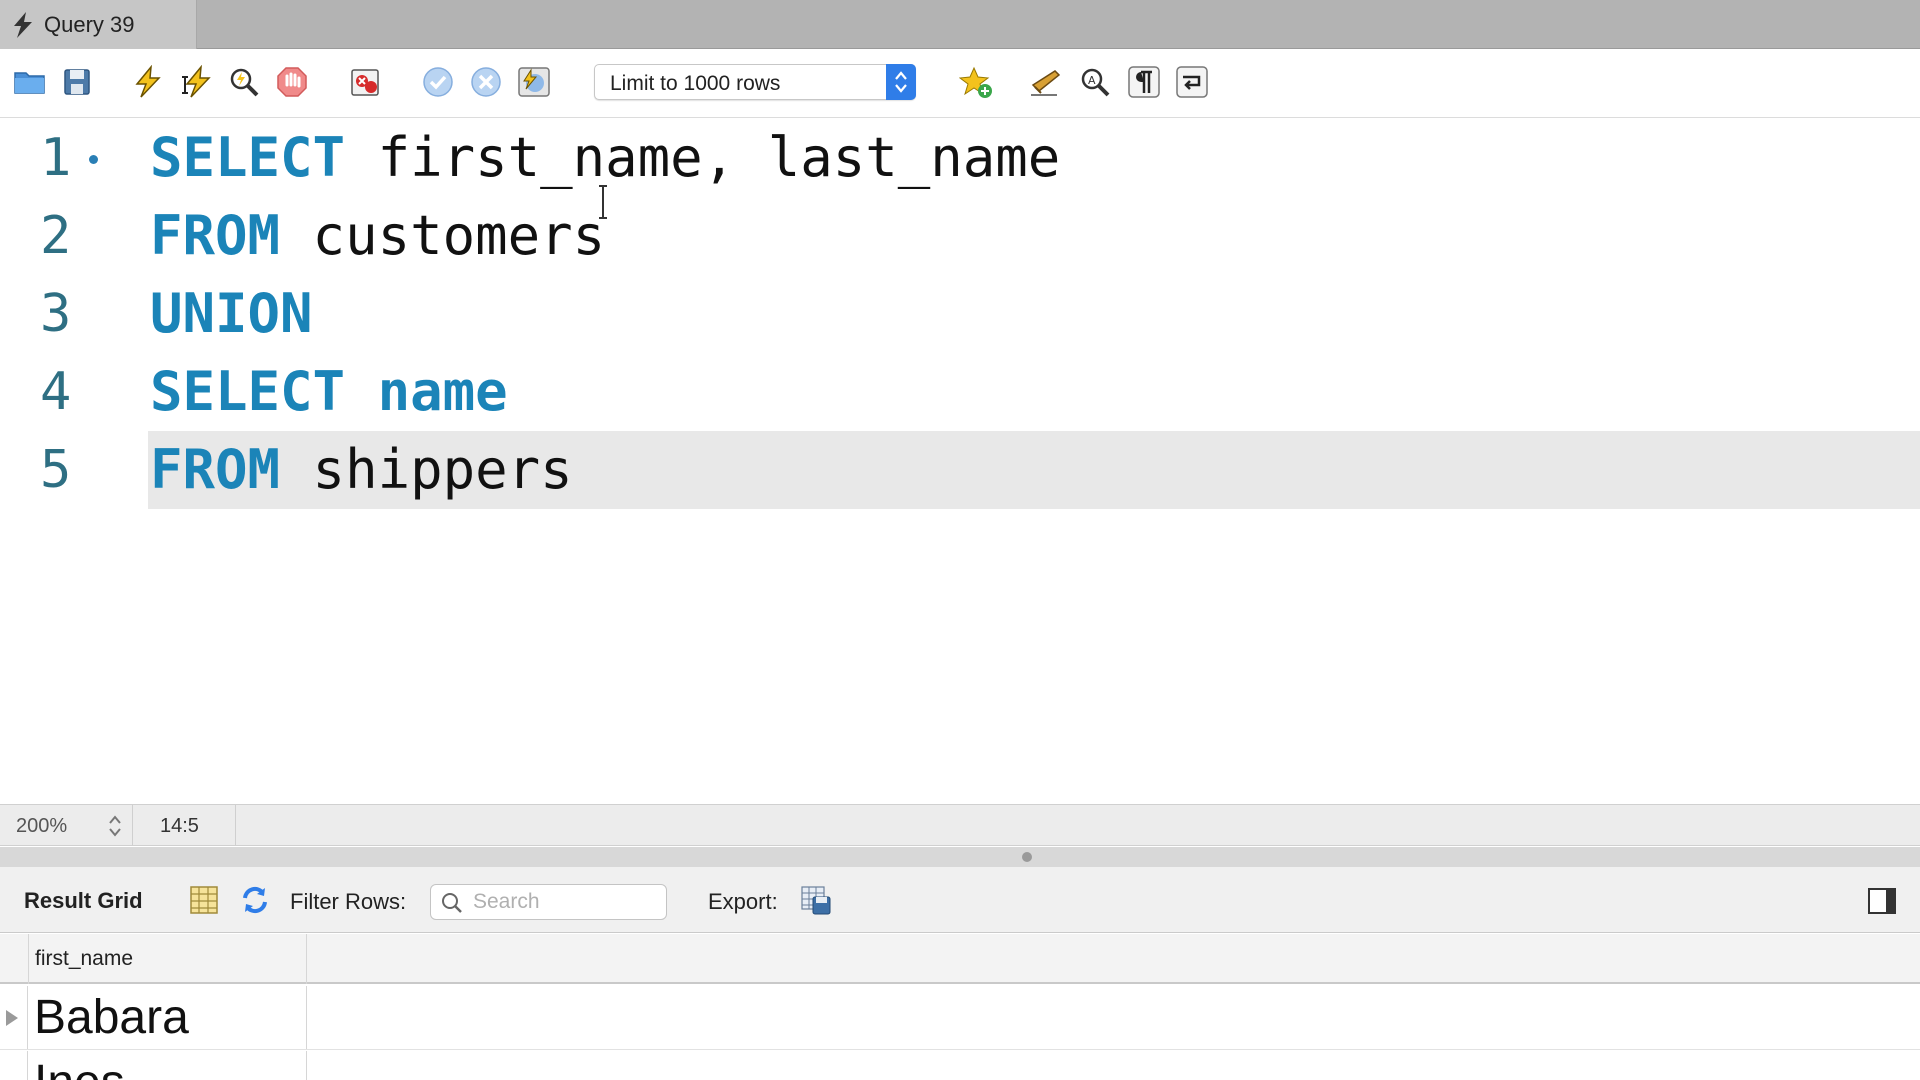 This screenshot has width=1920, height=1080. Describe the element at coordinates (743, 901) in the screenshot. I see `export-label: Export:` at that location.